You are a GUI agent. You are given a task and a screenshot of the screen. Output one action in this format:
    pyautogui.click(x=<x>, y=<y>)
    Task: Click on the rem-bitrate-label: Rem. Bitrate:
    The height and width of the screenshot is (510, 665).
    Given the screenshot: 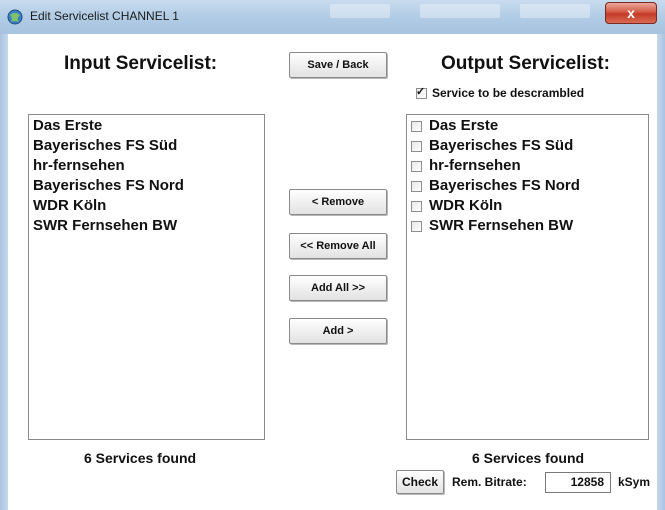 What is the action you would take?
    pyautogui.click(x=489, y=482)
    